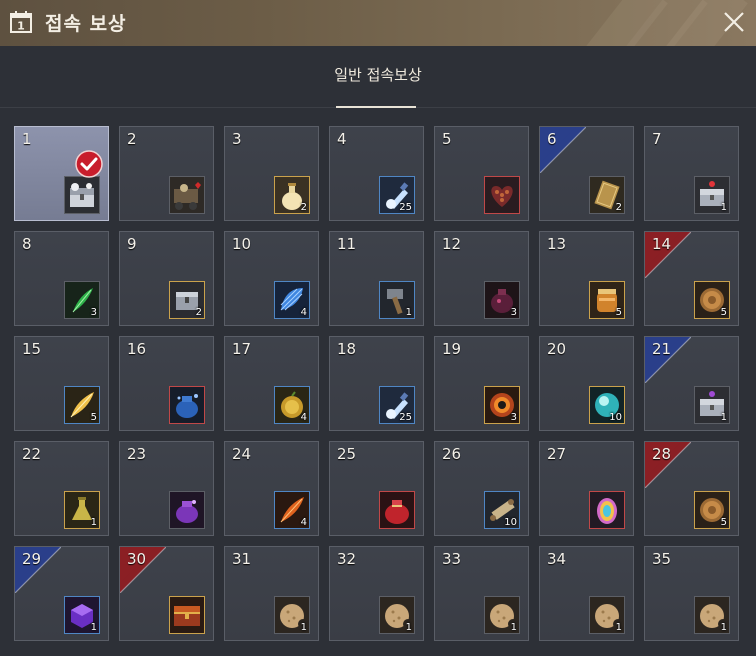 Image resolution: width=756 pixels, height=656 pixels. I want to click on day-number: 8, so click(27, 244).